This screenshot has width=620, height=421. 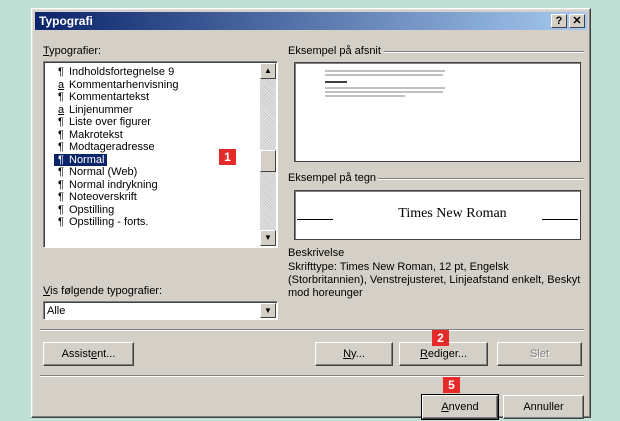 What do you see at coordinates (103, 197) in the screenshot?
I see `style-name: Noteoverskrift` at bounding box center [103, 197].